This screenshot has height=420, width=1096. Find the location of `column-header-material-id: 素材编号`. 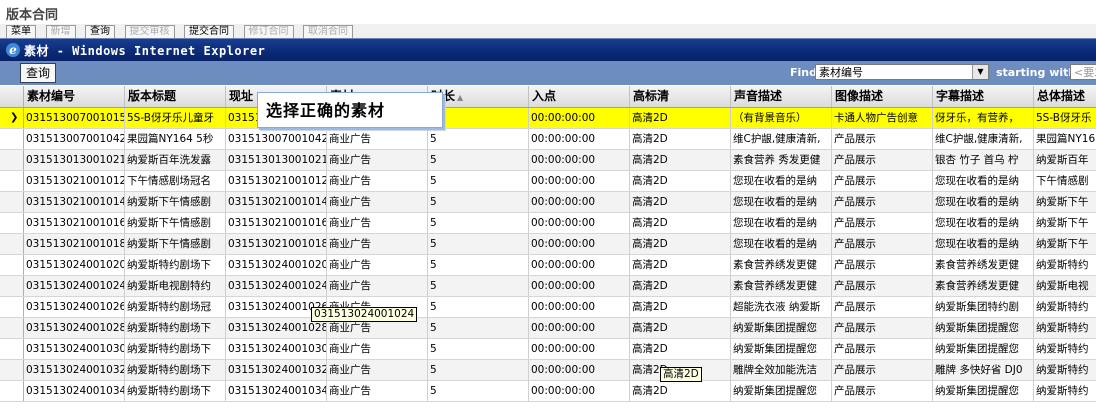

column-header-material-id: 素材编号 is located at coordinates (74, 96).